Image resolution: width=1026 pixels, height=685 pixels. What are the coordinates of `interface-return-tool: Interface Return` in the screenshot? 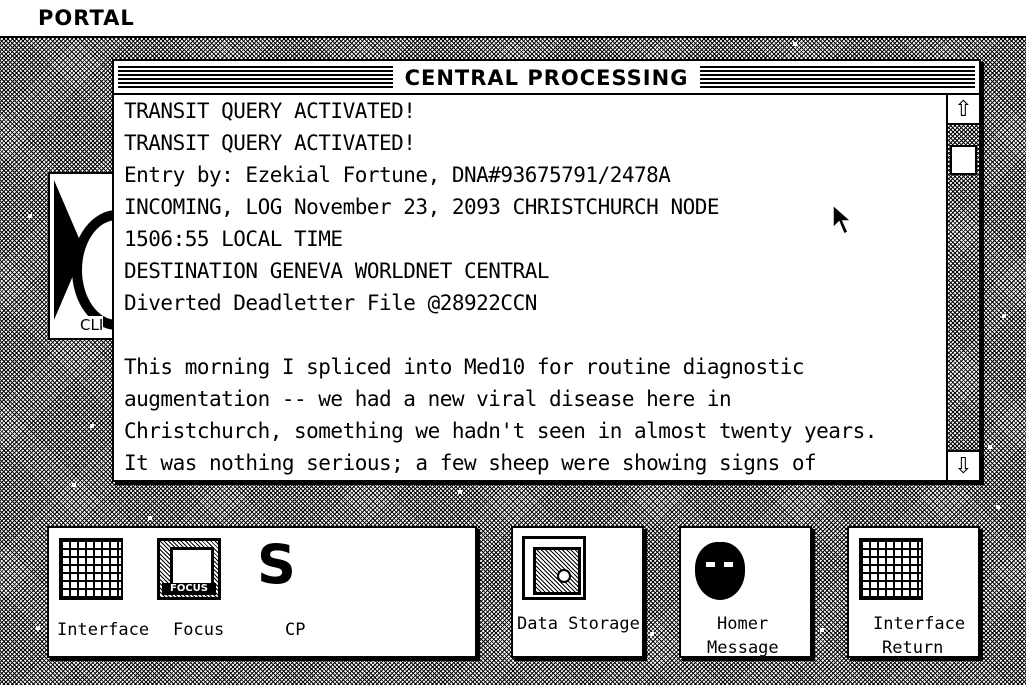 It's located at (914, 597).